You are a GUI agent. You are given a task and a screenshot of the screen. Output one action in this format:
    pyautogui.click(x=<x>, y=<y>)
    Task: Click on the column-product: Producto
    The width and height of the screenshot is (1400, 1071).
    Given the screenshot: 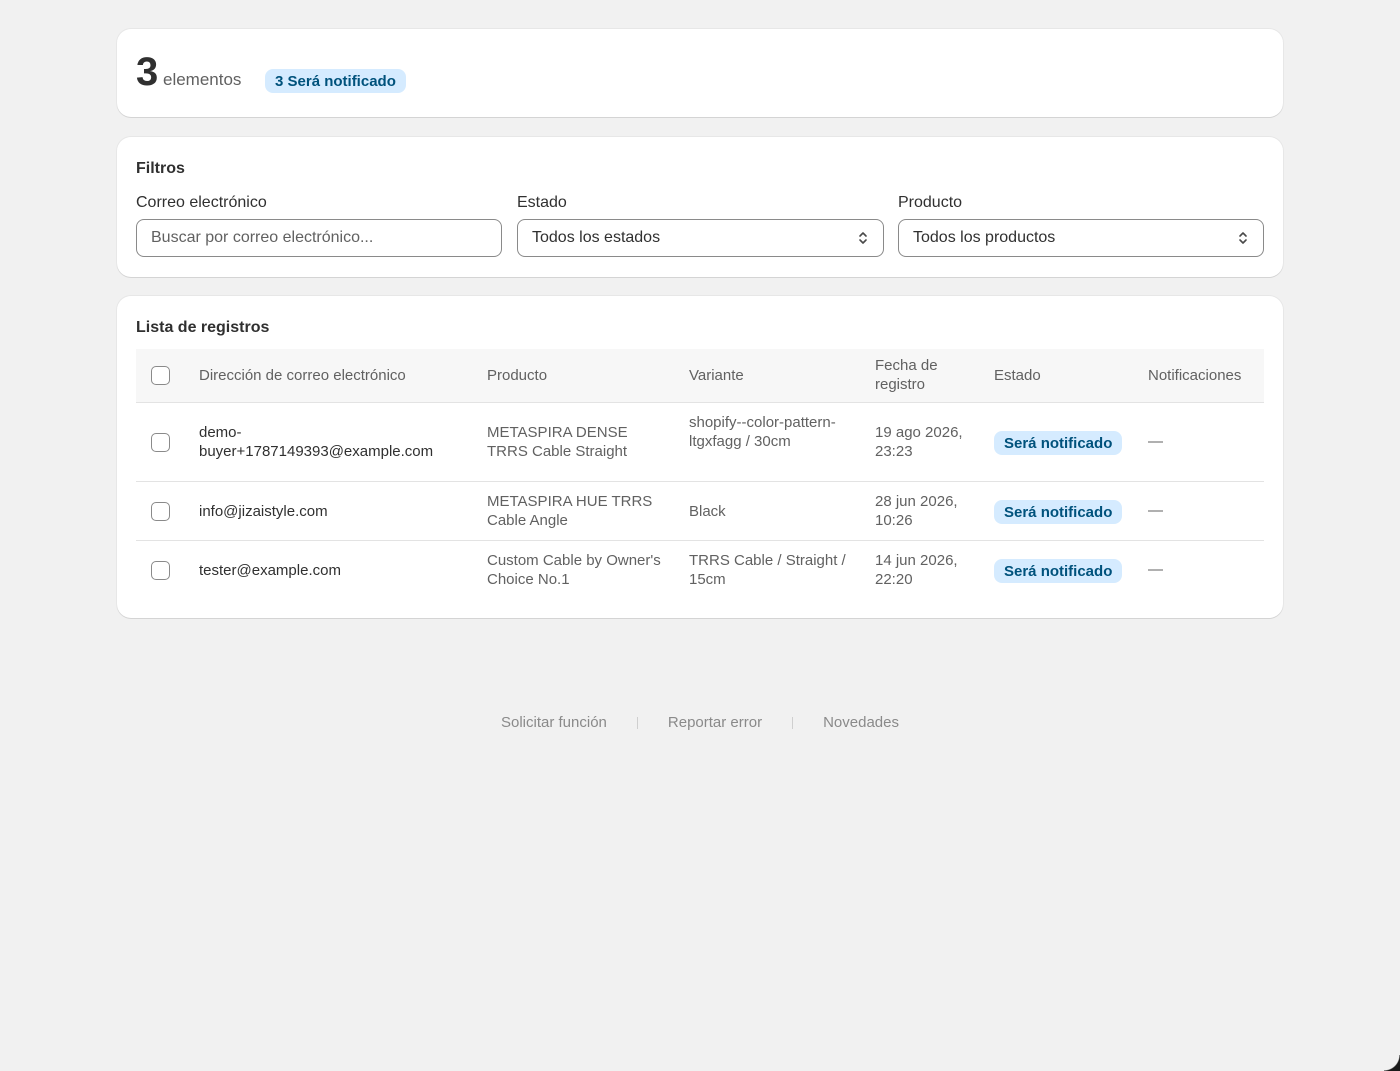 What is the action you would take?
    pyautogui.click(x=517, y=375)
    